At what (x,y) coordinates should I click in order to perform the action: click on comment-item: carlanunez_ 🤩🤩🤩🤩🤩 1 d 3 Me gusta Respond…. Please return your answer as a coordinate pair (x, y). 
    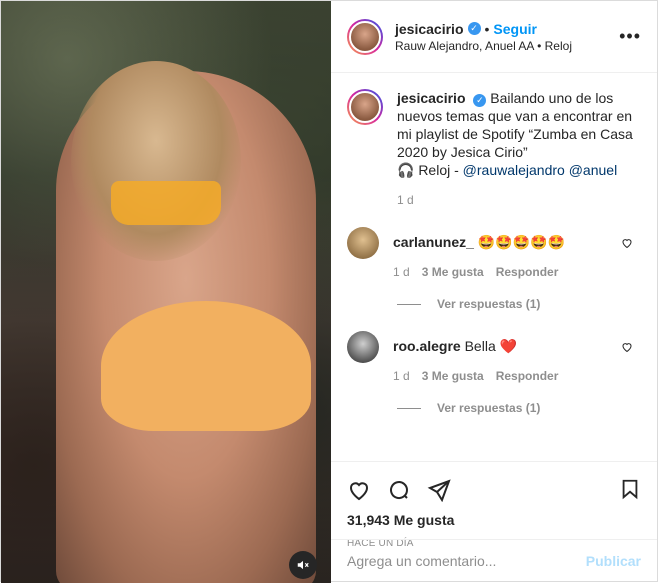
    Looking at the image, I should click on (494, 254).